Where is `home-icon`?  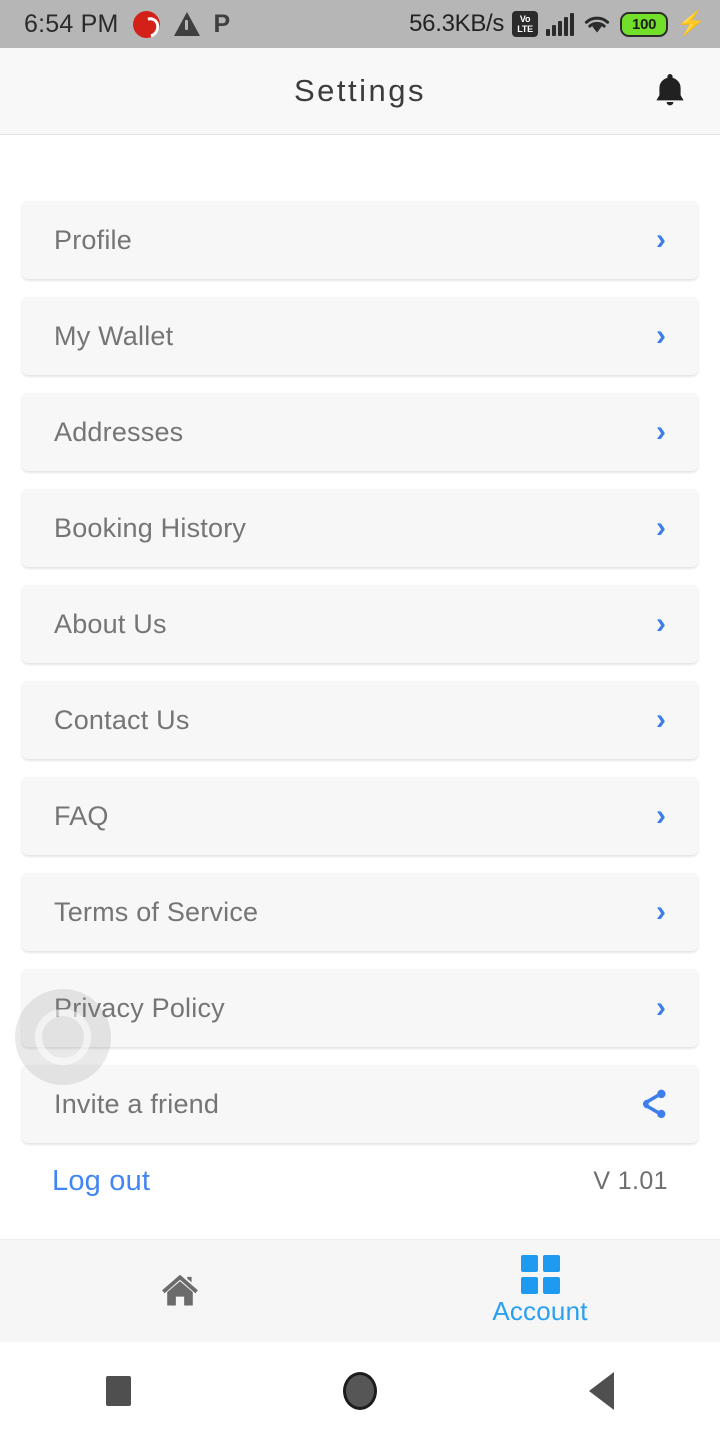
home-icon is located at coordinates (180, 1290).